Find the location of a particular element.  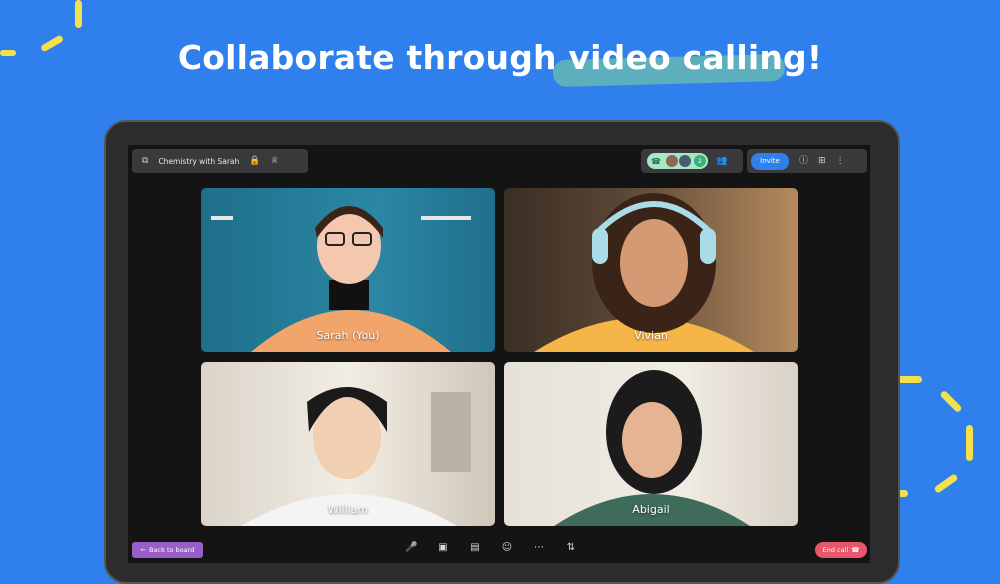

settings-icon: ⇅ is located at coordinates (571, 547).